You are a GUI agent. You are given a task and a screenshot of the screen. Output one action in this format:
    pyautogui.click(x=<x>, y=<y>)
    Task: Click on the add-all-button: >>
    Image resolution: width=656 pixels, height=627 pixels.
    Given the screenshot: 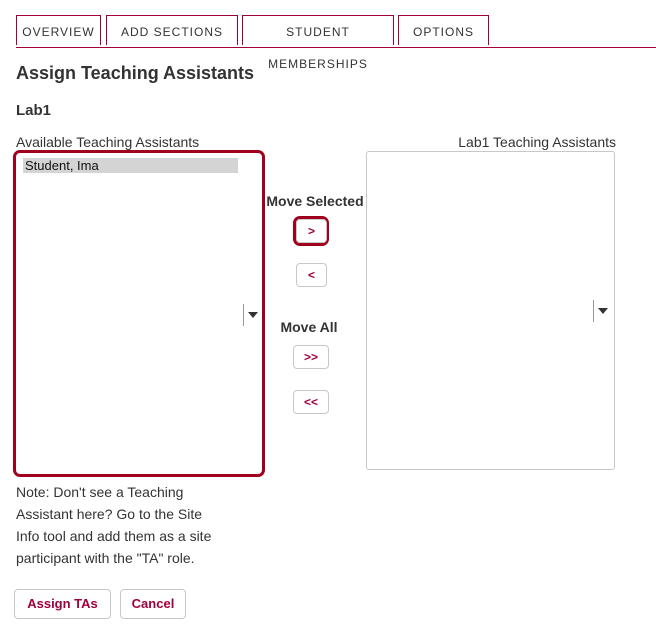 What is the action you would take?
    pyautogui.click(x=311, y=357)
    